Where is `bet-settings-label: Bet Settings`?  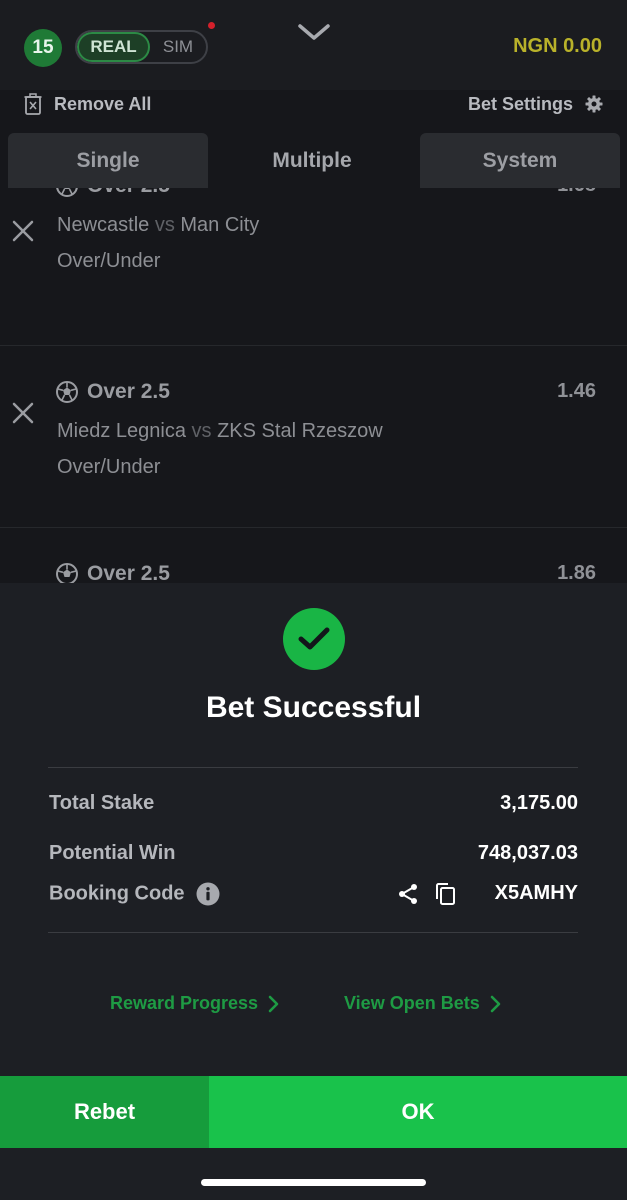
bet-settings-label: Bet Settings is located at coordinates (520, 103).